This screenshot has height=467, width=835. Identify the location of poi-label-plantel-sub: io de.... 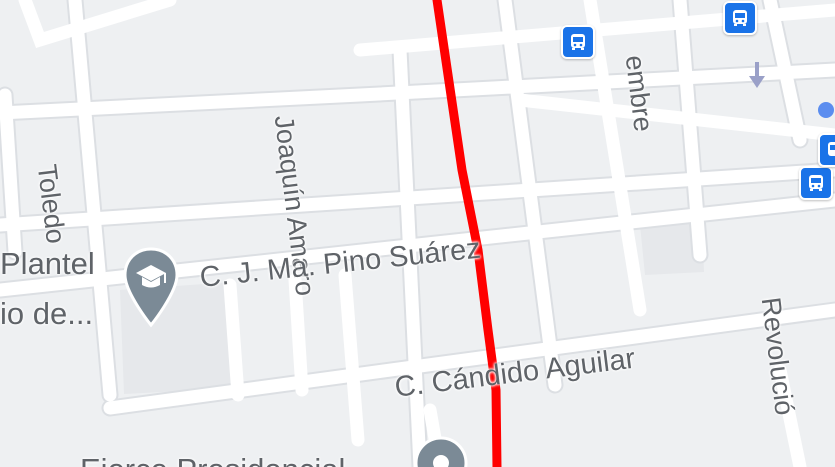
(46, 314).